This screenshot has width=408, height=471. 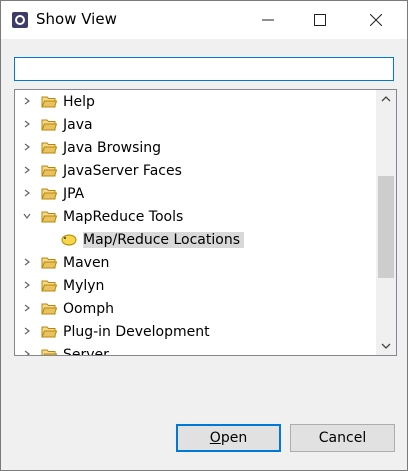 I want to click on minimize-button, so click(x=268, y=20).